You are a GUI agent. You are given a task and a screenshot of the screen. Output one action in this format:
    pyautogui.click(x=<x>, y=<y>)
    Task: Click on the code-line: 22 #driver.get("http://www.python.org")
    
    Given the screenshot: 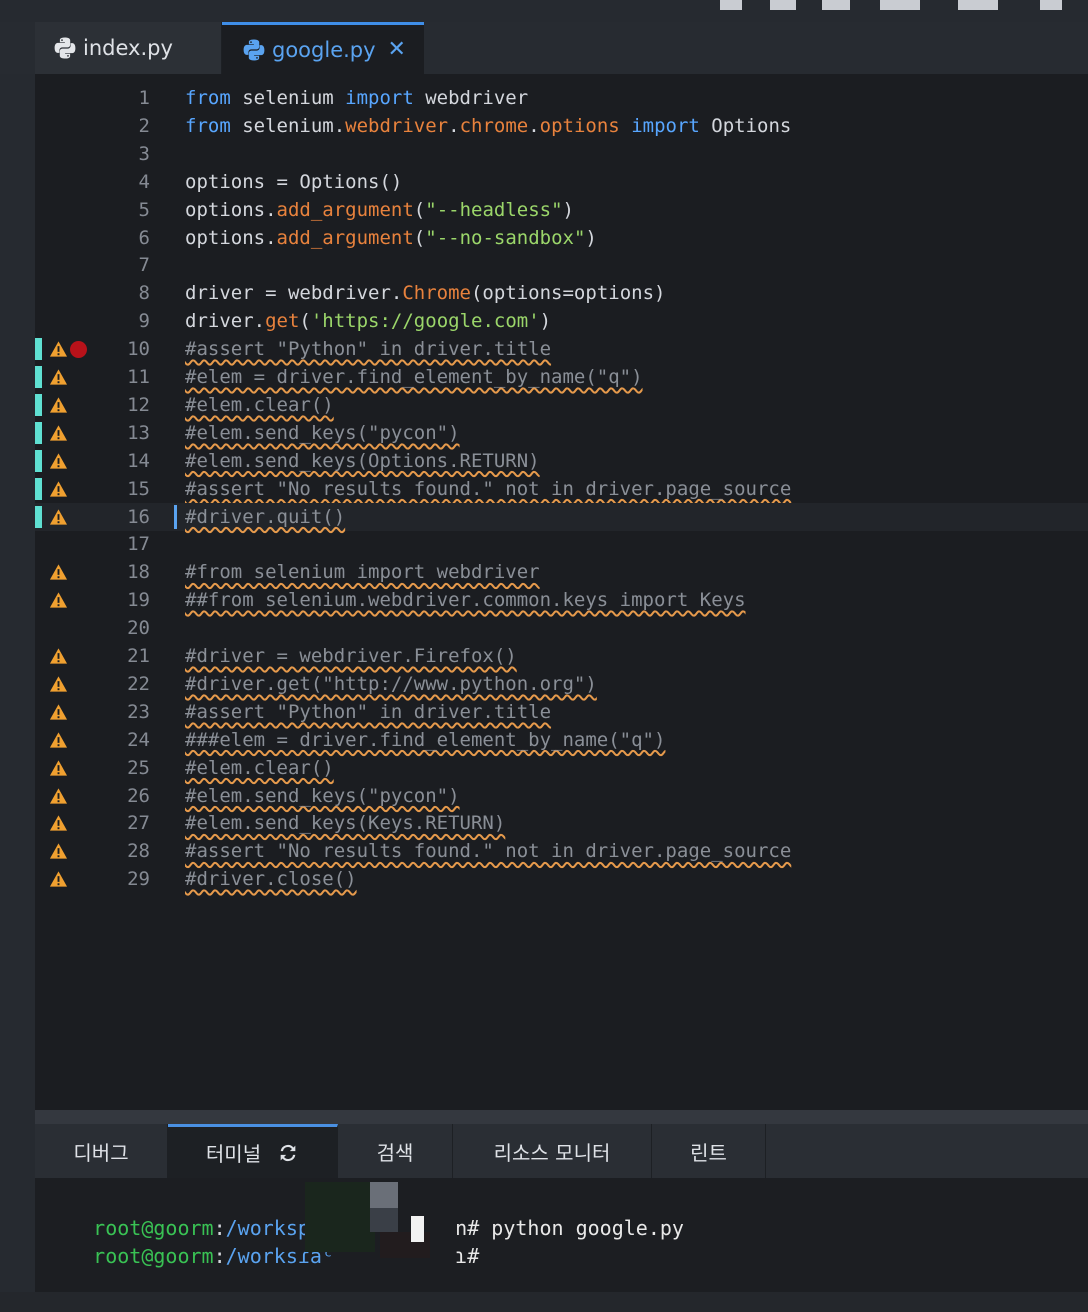 What is the action you would take?
    pyautogui.click(x=561, y=684)
    